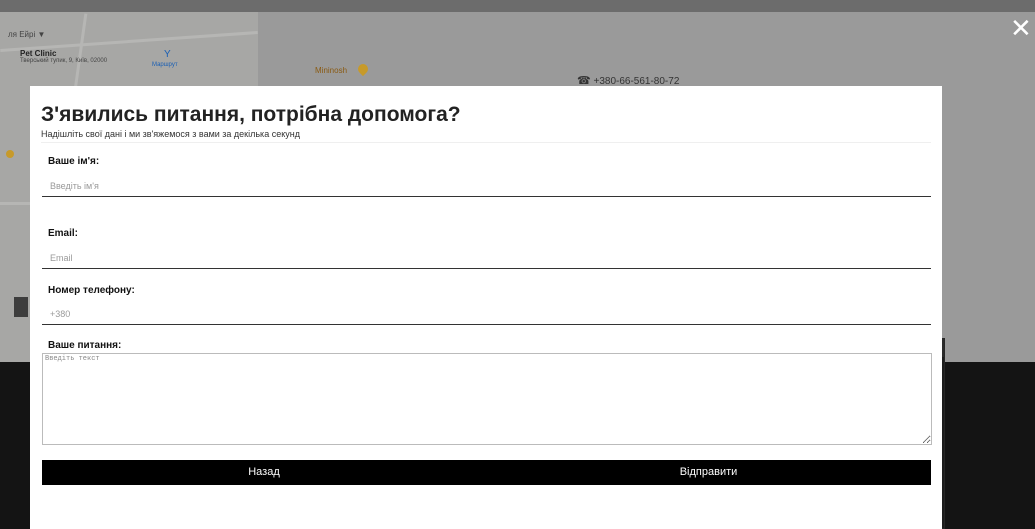 The height and width of the screenshot is (529, 1035). I want to click on email-label: Email:, so click(63, 233).